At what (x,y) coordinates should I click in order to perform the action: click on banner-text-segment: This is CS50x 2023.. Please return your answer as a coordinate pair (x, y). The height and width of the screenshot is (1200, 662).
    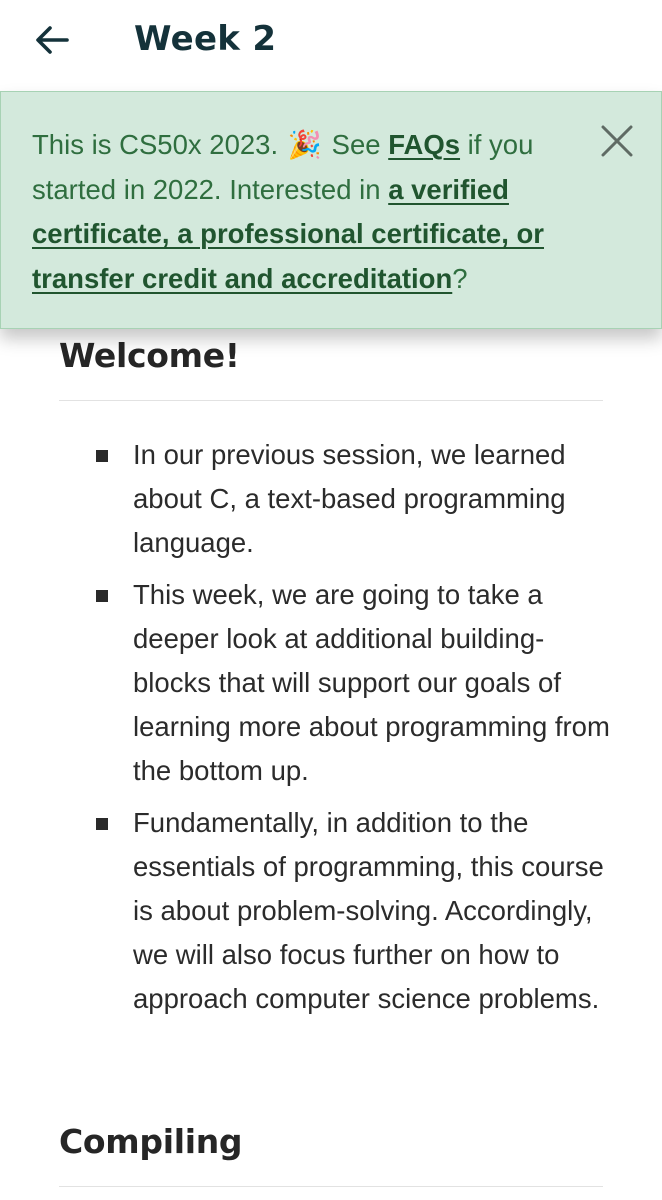
    Looking at the image, I should click on (155, 144).